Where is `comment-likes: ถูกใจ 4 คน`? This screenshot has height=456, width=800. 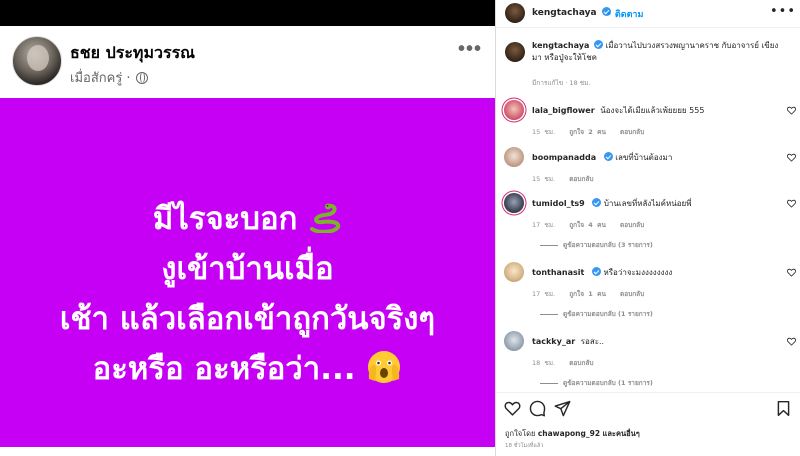
comment-likes: ถูกใจ 4 คน is located at coordinates (587, 225).